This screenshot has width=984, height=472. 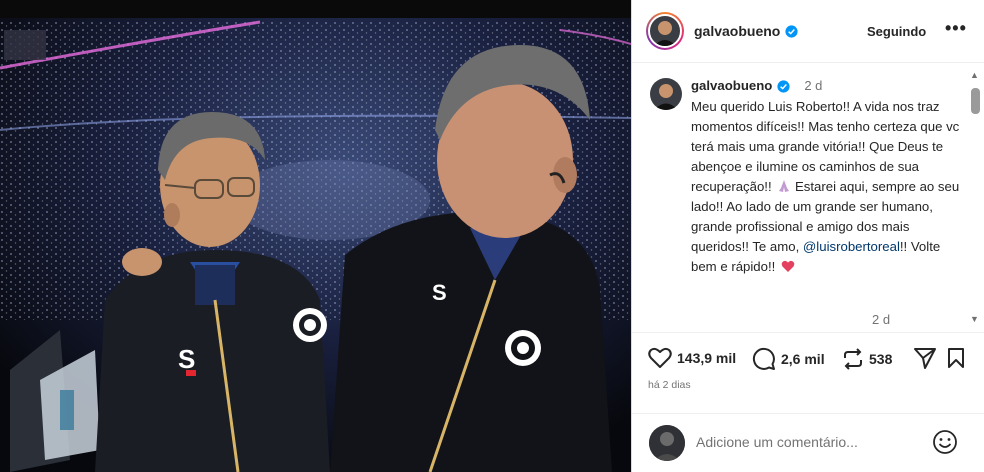 What do you see at coordinates (706, 358) in the screenshot?
I see `like-count: 143,9 mil` at bounding box center [706, 358].